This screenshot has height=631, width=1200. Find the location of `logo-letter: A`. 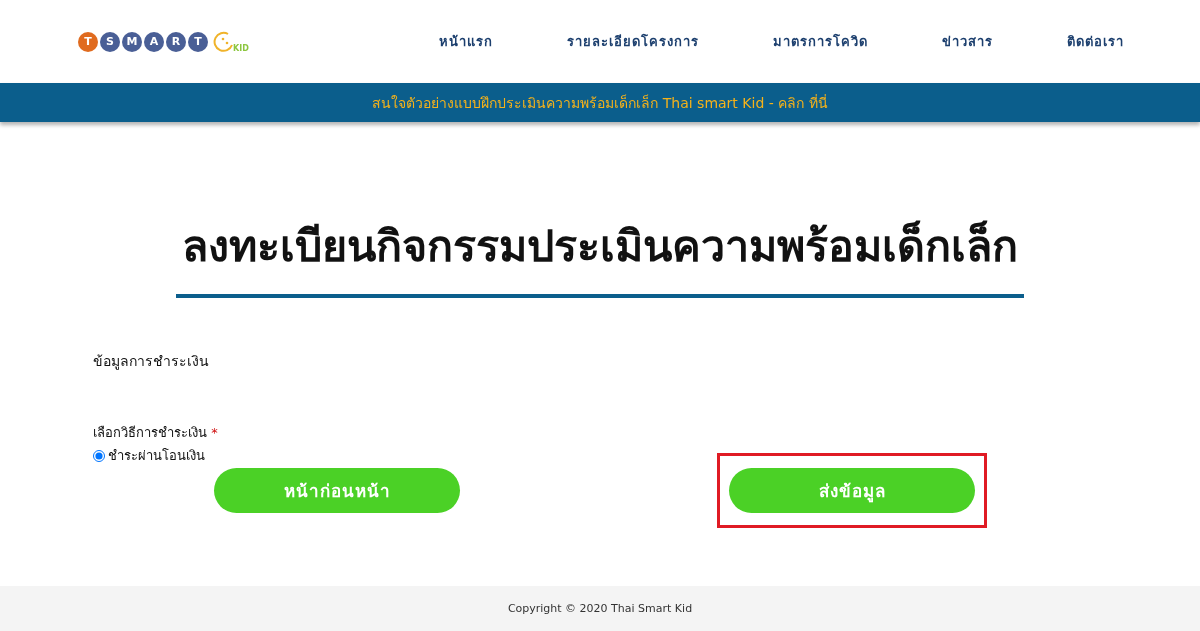

logo-letter: A is located at coordinates (154, 41).